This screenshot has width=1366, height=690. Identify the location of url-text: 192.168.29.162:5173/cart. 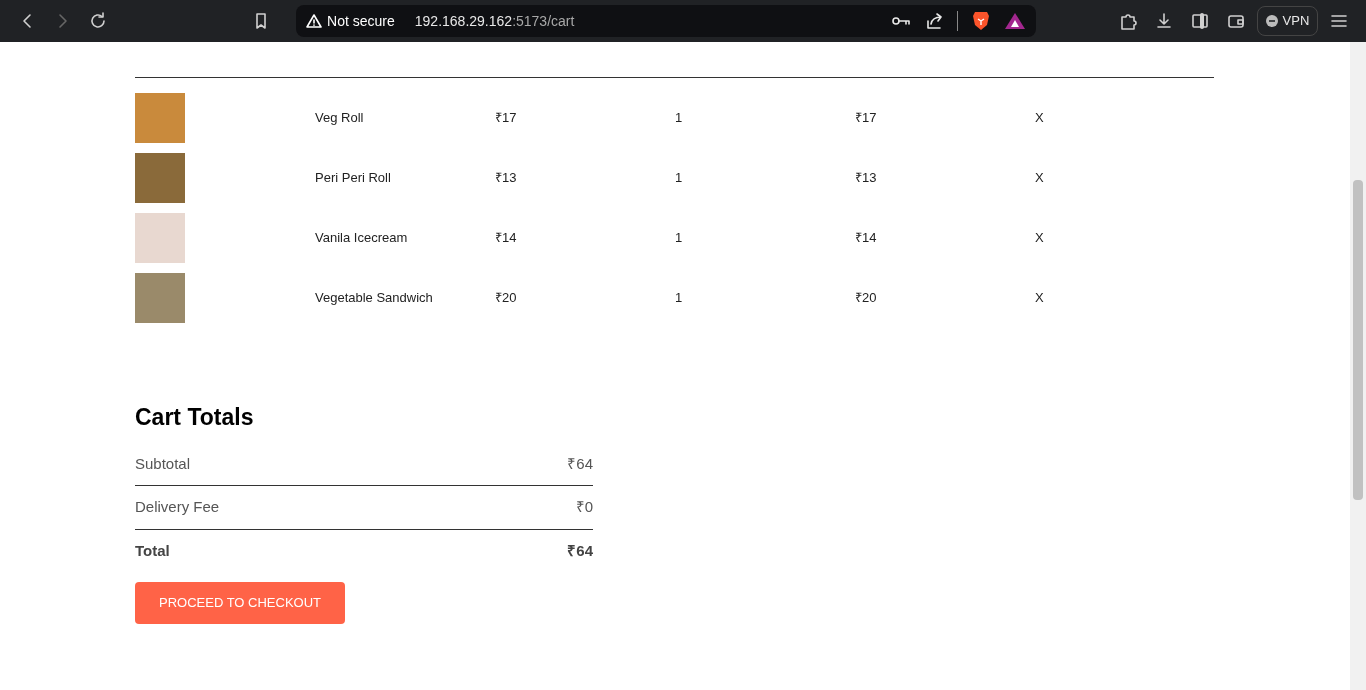
(494, 21).